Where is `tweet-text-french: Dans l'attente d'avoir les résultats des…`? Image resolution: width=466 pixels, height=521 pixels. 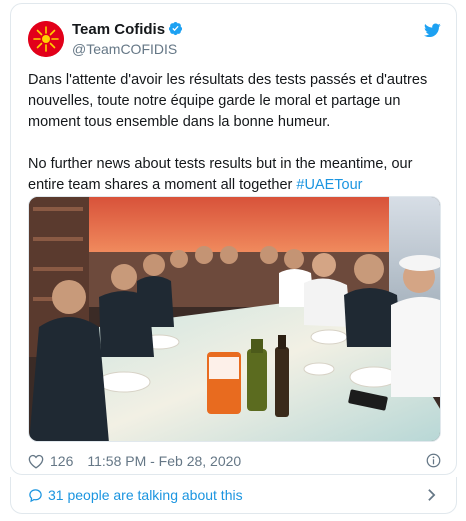
tweet-text-french: Dans l'attente d'avoir les résultats des… is located at coordinates (228, 101).